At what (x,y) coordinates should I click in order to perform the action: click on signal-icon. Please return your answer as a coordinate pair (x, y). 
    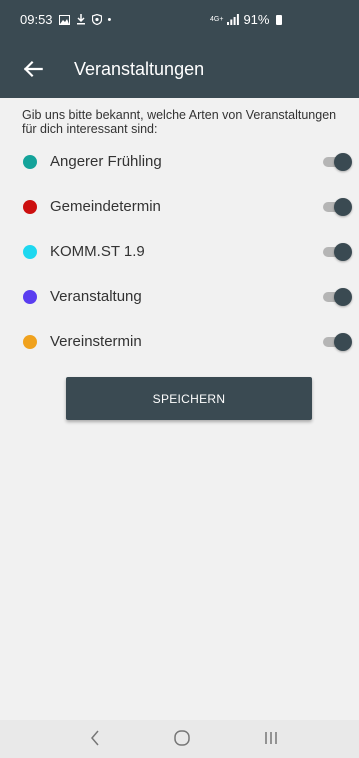
    Looking at the image, I should click on (233, 19).